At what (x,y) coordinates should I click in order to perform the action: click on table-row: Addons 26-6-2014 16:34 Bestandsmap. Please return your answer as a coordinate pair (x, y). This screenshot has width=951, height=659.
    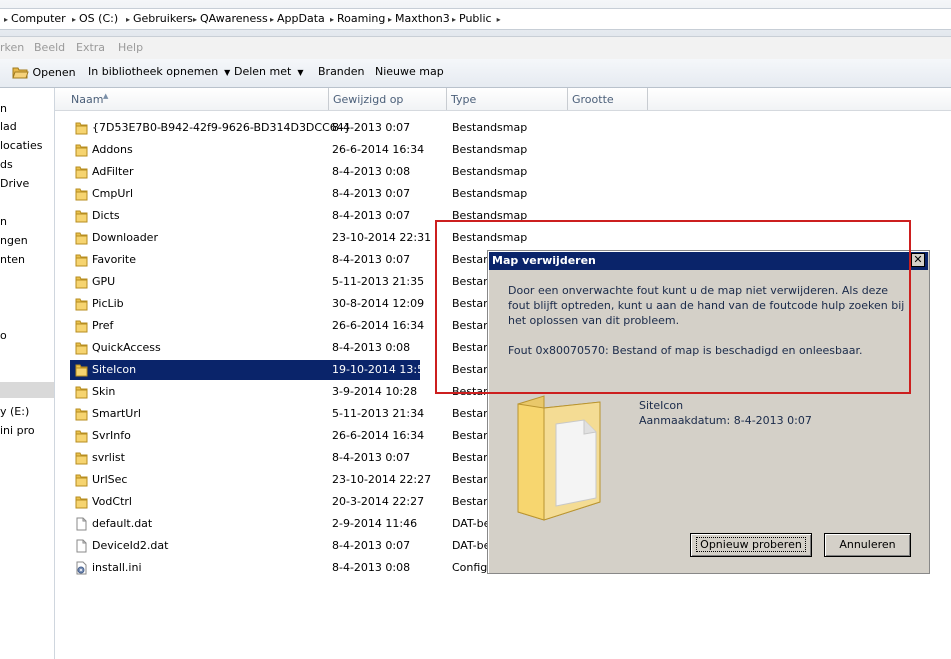
    Looking at the image, I should click on (505, 150).